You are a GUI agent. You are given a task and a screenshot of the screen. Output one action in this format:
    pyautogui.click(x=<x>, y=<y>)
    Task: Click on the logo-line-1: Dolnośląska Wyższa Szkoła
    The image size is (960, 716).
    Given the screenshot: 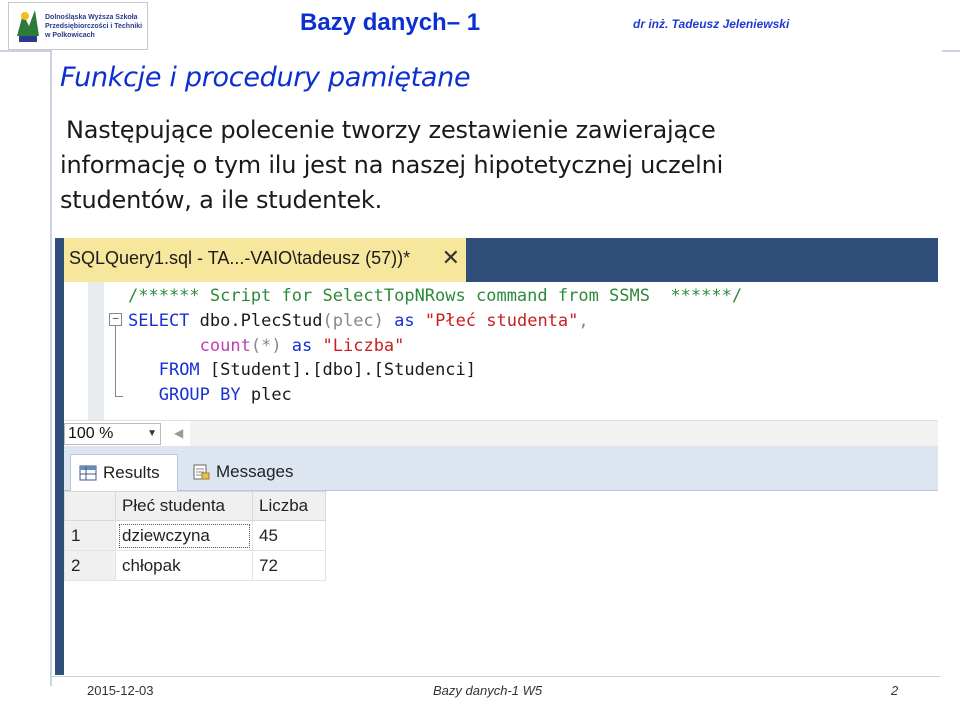 What is the action you would take?
    pyautogui.click(x=91, y=17)
    